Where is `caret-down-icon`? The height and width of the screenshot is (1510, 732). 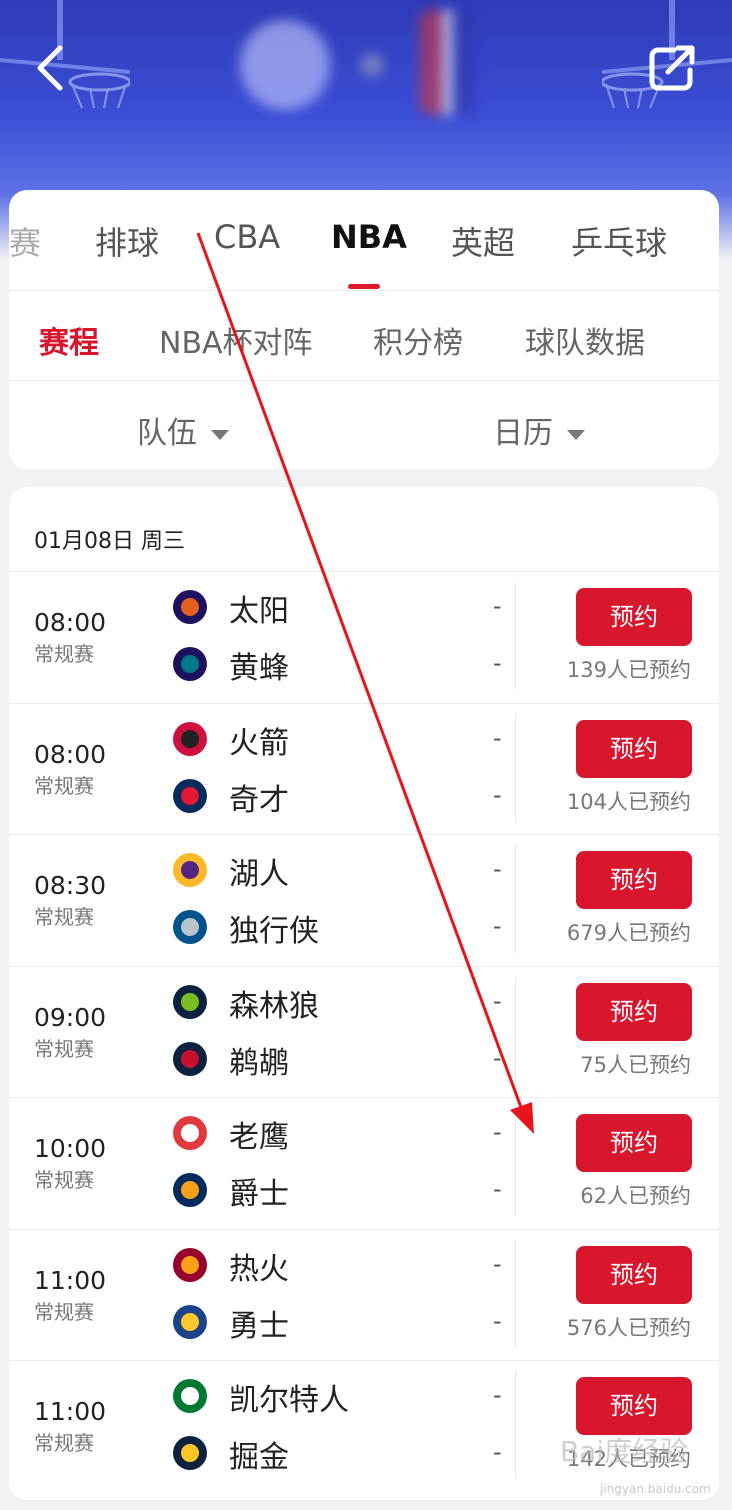
caret-down-icon is located at coordinates (220, 434).